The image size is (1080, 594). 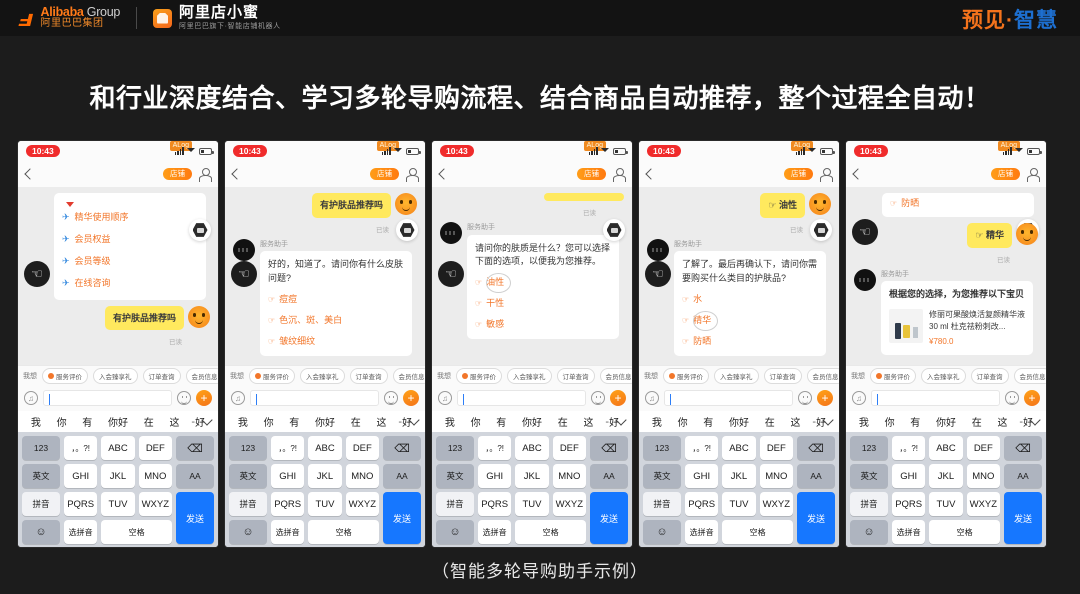 I want to click on key-abc: ABC, so click(x=118, y=448).